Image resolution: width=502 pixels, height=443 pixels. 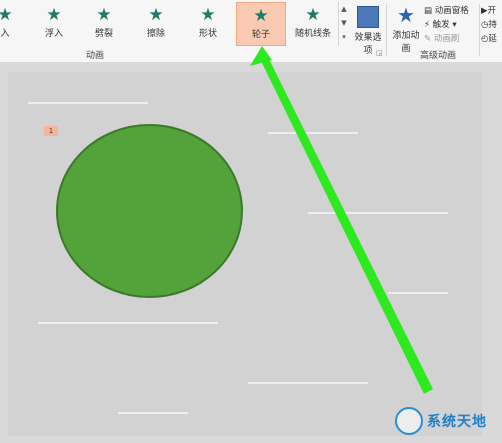 I want to click on dialog-launcher-icon: ◲, so click(x=379, y=53).